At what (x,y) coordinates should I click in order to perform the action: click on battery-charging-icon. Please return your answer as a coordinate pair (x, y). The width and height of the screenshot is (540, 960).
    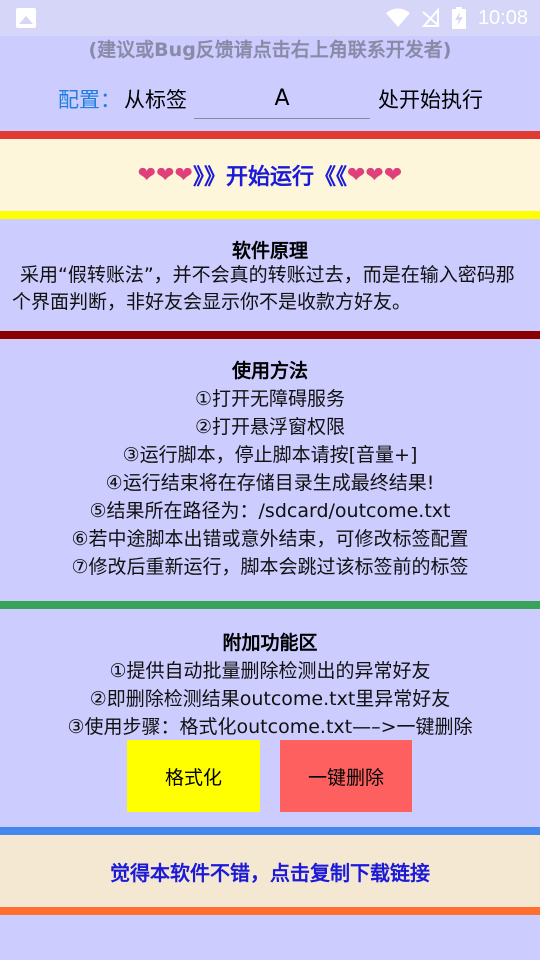
    Looking at the image, I should click on (458, 18).